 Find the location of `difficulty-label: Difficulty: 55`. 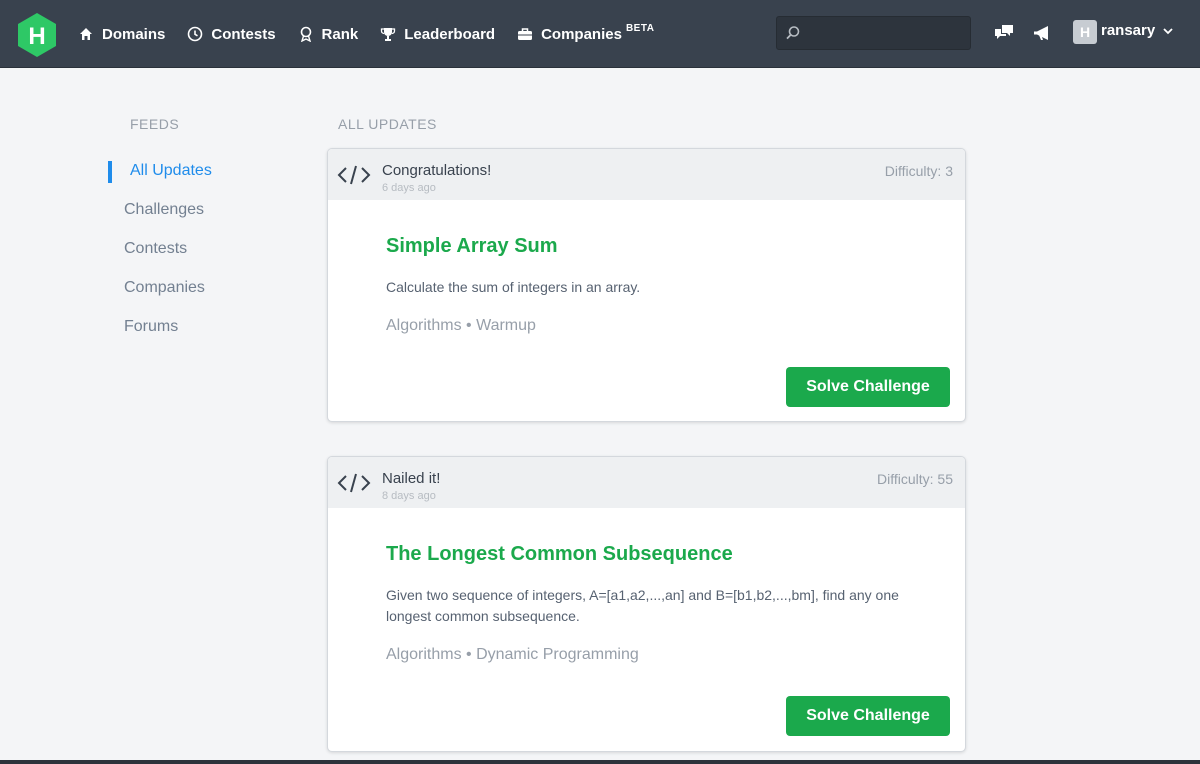

difficulty-label: Difficulty: 55 is located at coordinates (915, 479).